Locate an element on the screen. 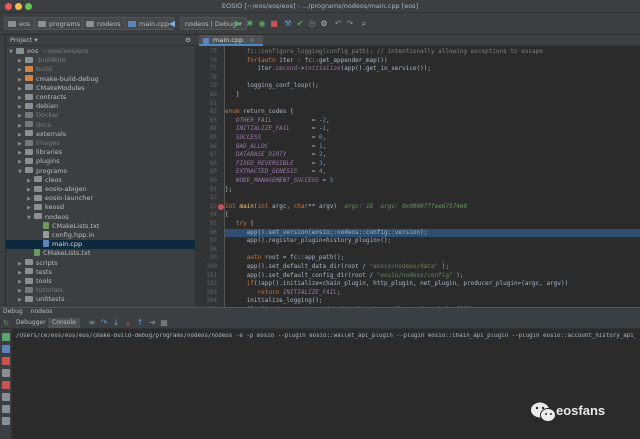  tree-item: ▶ scripts is located at coordinates (100, 263).